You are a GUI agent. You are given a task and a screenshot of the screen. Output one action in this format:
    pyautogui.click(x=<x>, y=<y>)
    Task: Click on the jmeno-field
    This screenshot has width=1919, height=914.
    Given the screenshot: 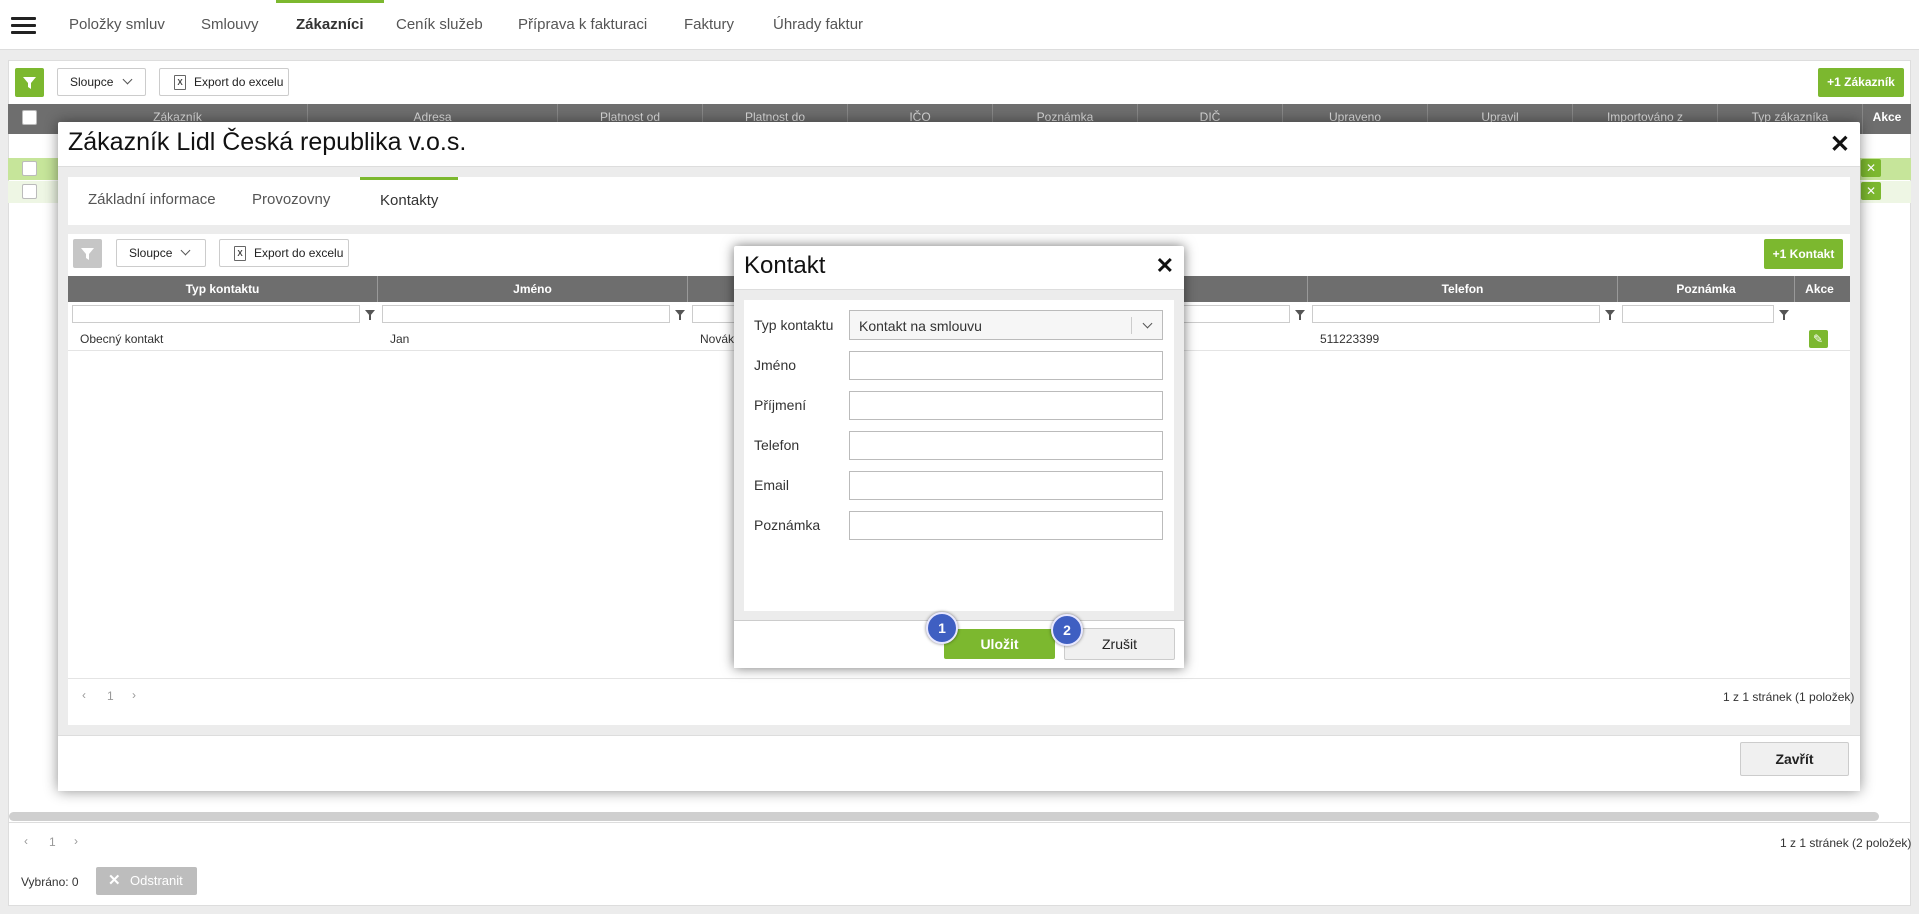 What is the action you would take?
    pyautogui.click(x=1006, y=365)
    